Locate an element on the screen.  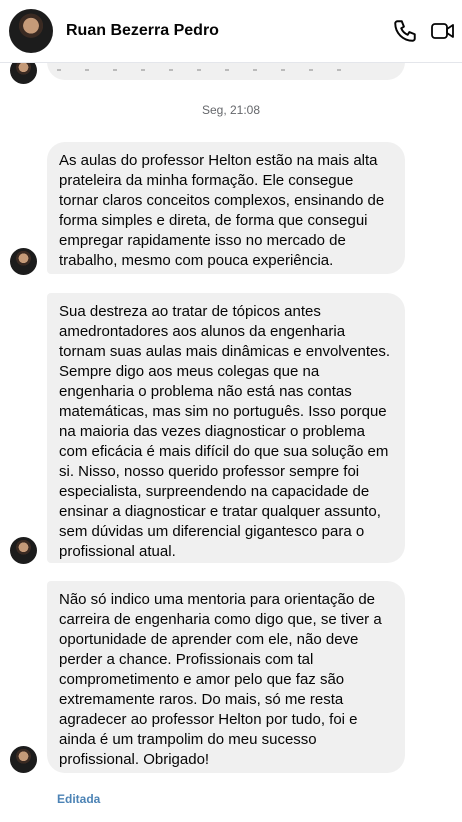
contact-avatar is located at coordinates (31, 31).